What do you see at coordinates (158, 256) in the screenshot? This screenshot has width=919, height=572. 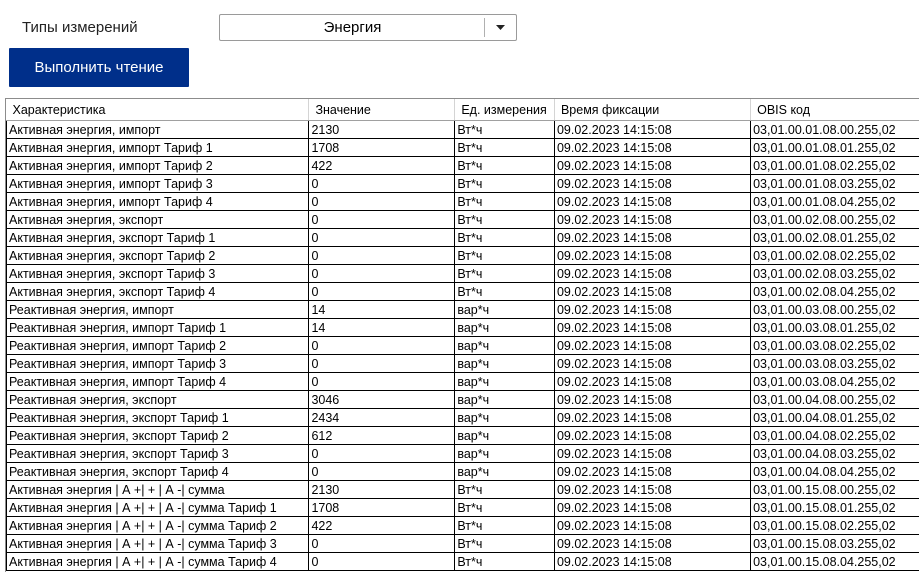 I see `cell-characteristic: Активная энергия, экспорт Тариф 2` at bounding box center [158, 256].